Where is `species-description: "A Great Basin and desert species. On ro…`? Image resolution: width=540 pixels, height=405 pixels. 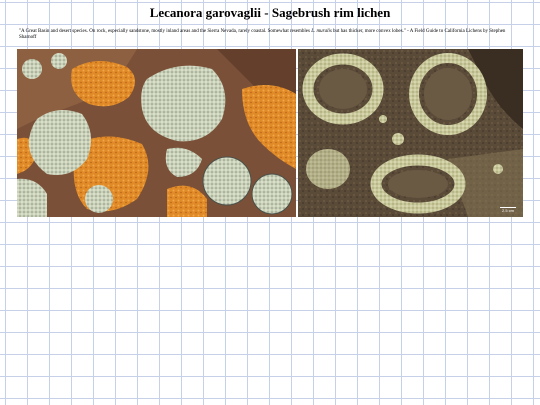
species-description: "A Great Basin and desert species. On ro… is located at coordinates (271, 35).